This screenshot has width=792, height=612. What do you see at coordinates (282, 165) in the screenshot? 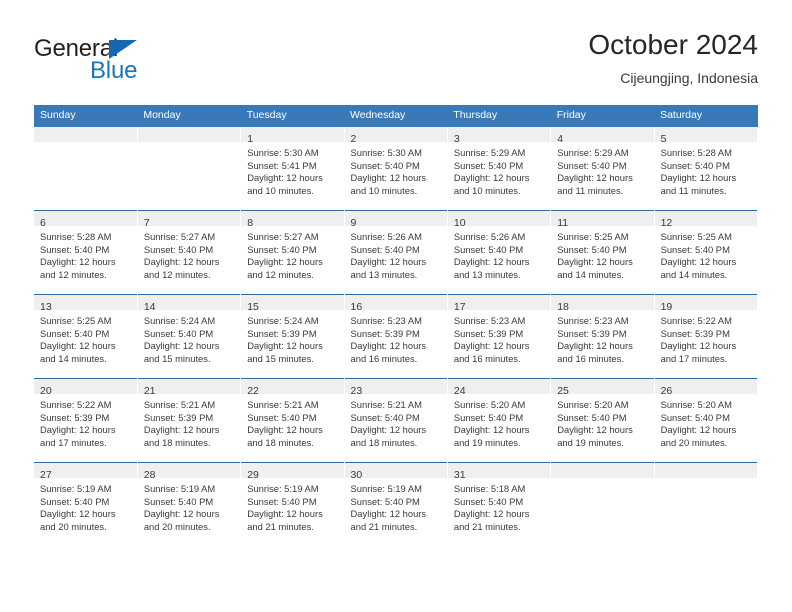
I see `sunset-text: Sunset: 5:41 PM` at bounding box center [282, 165].